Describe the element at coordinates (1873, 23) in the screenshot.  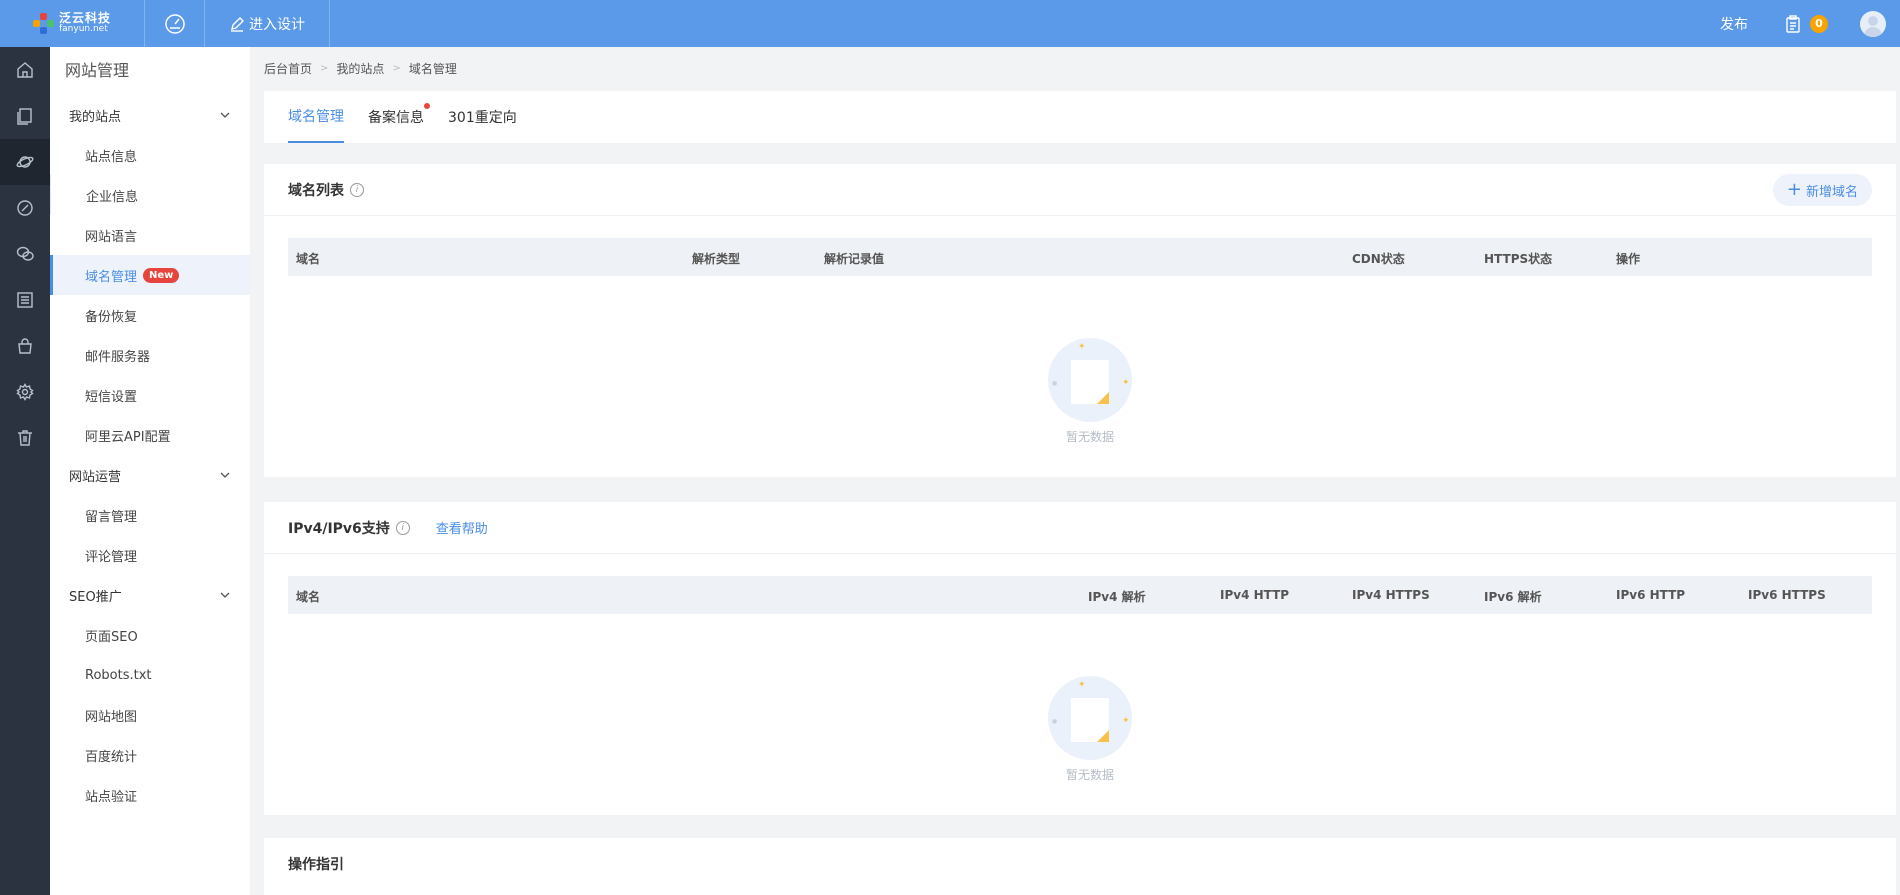
I see `user-avatar` at that location.